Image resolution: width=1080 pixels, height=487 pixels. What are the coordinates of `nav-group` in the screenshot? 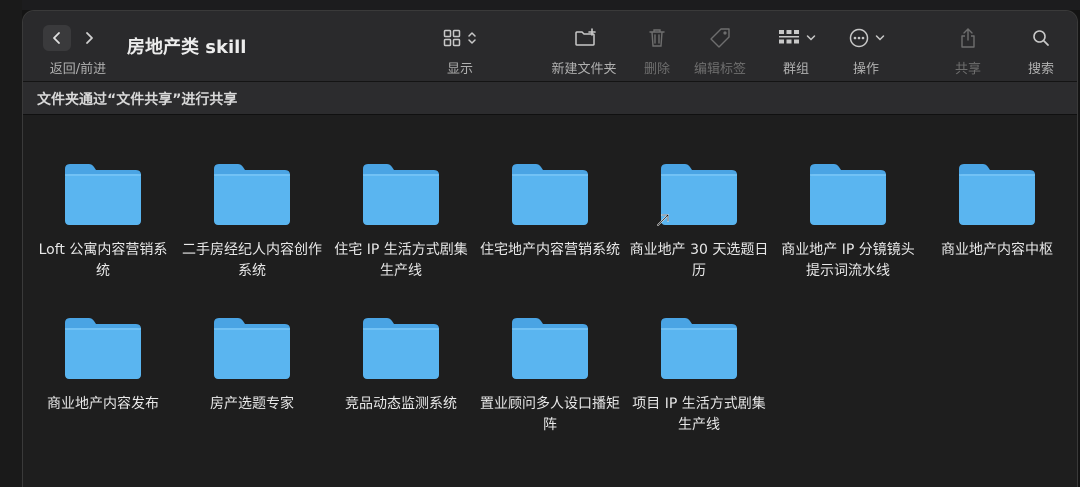 It's located at (70, 38).